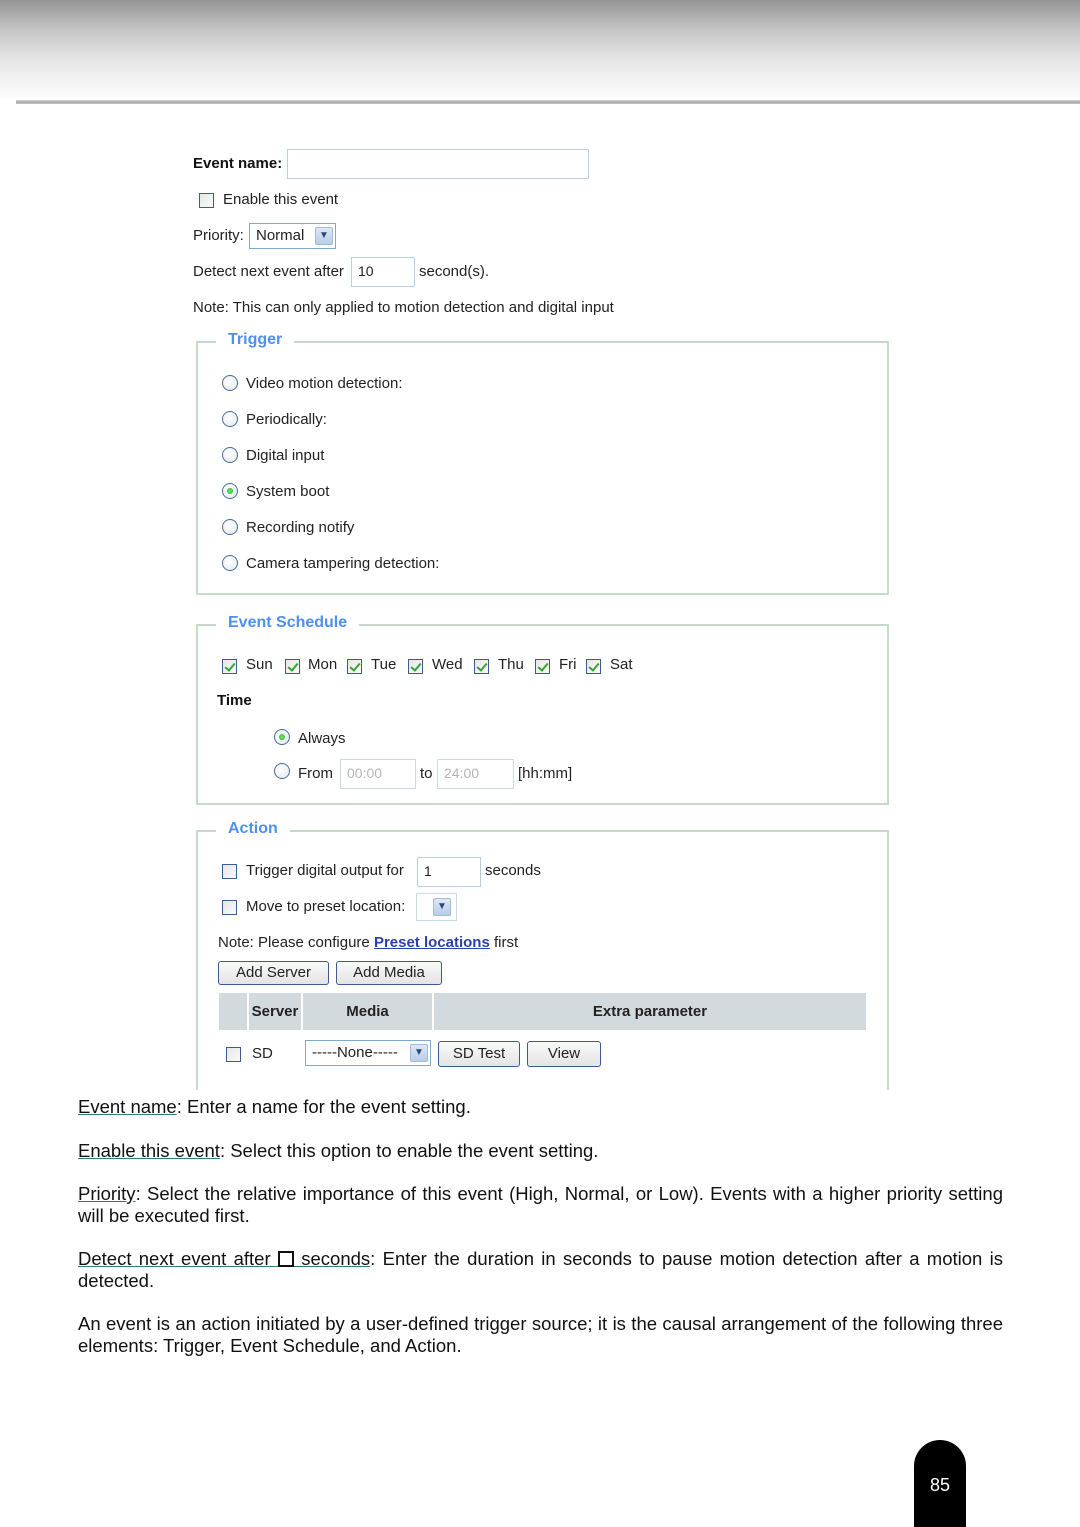  I want to click on preset-location-label: Move to preset location:, so click(326, 906).